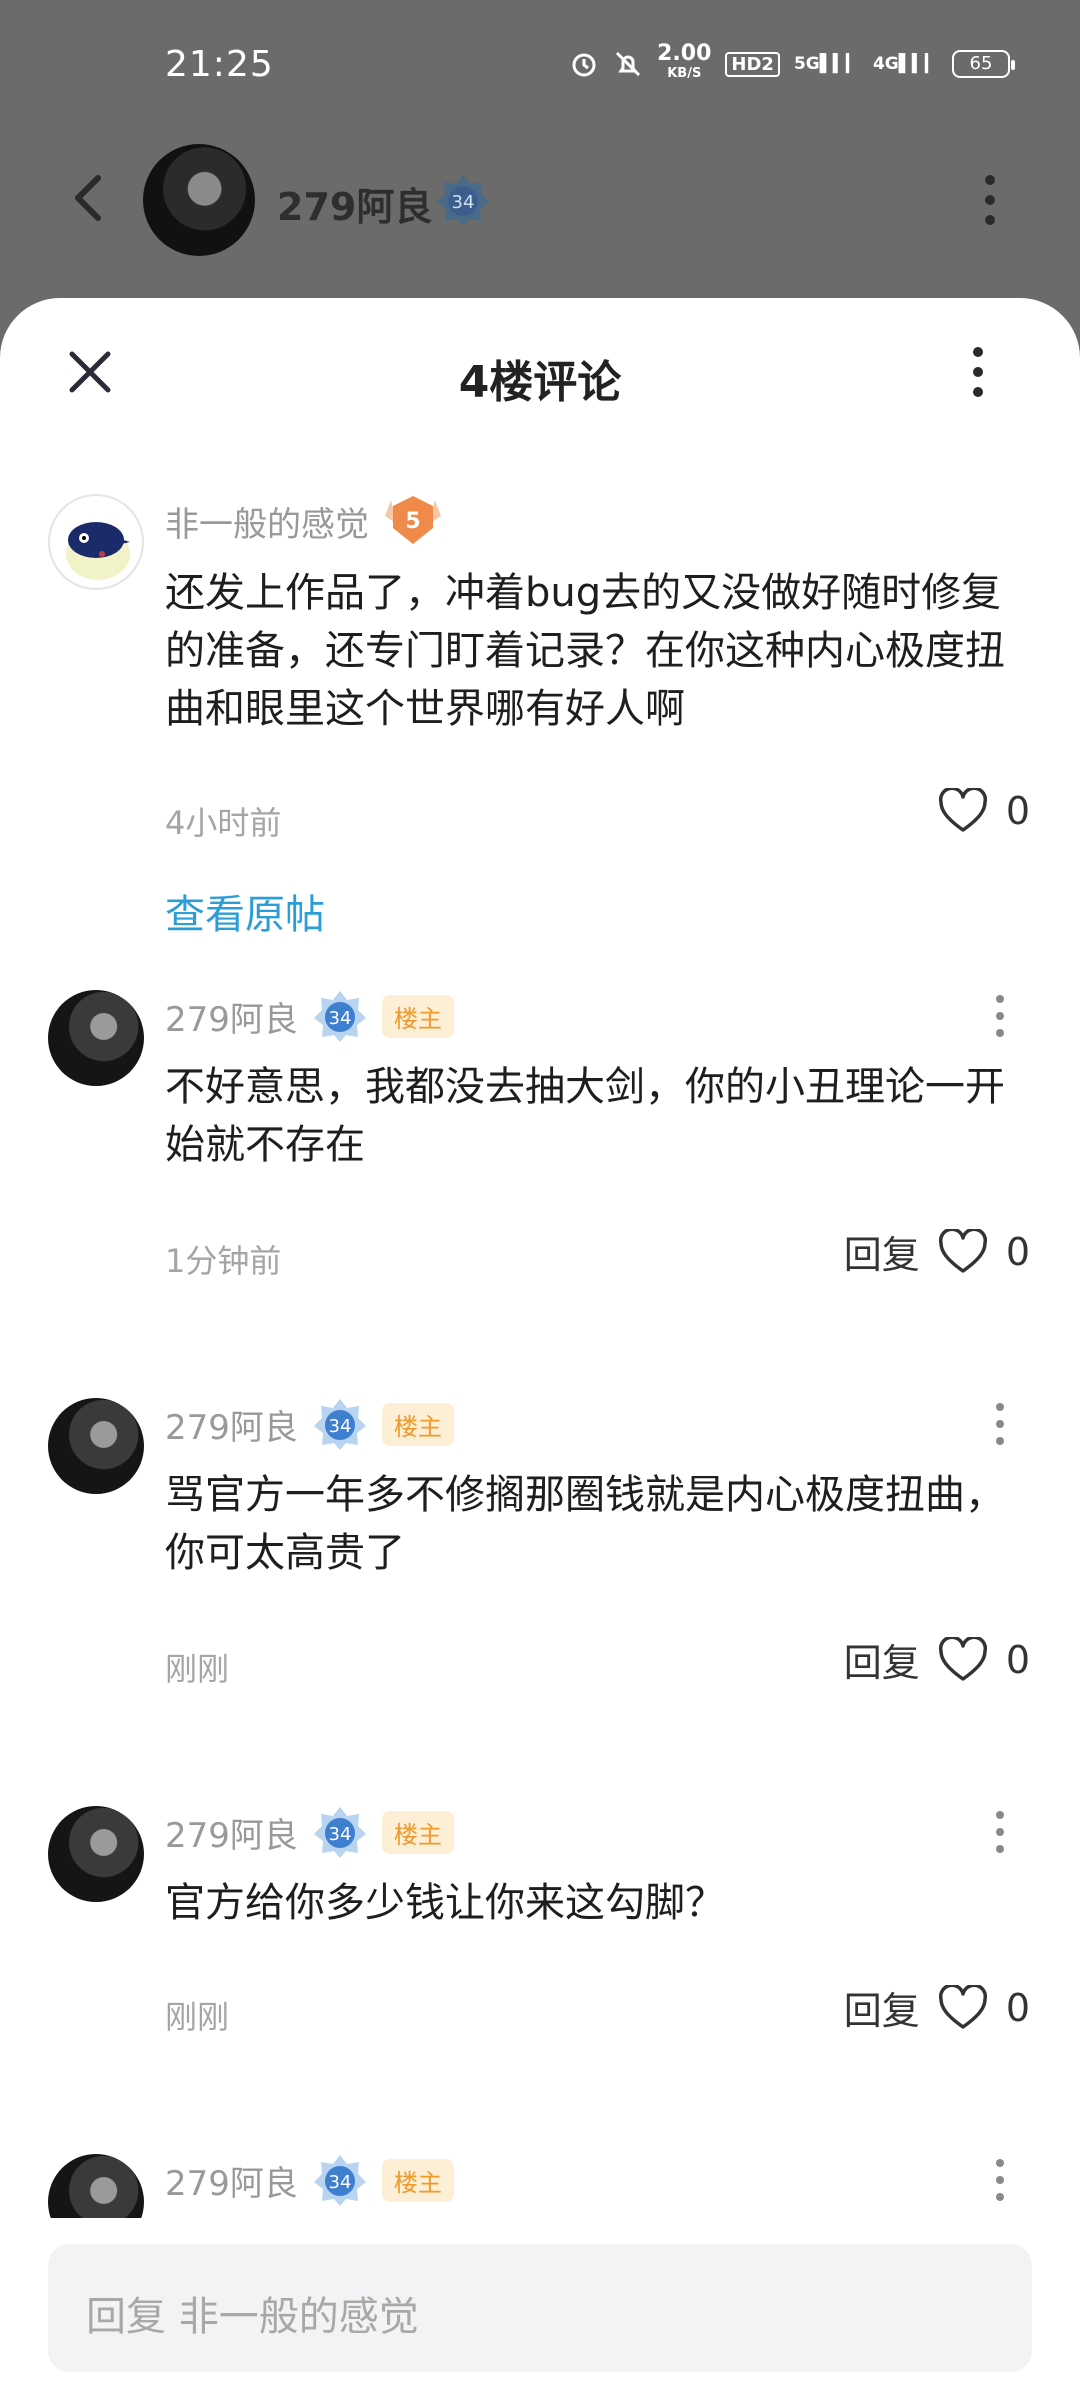 This screenshot has width=1080, height=2400. Describe the element at coordinates (219, 64) in the screenshot. I see `status-time: 21:25` at that location.